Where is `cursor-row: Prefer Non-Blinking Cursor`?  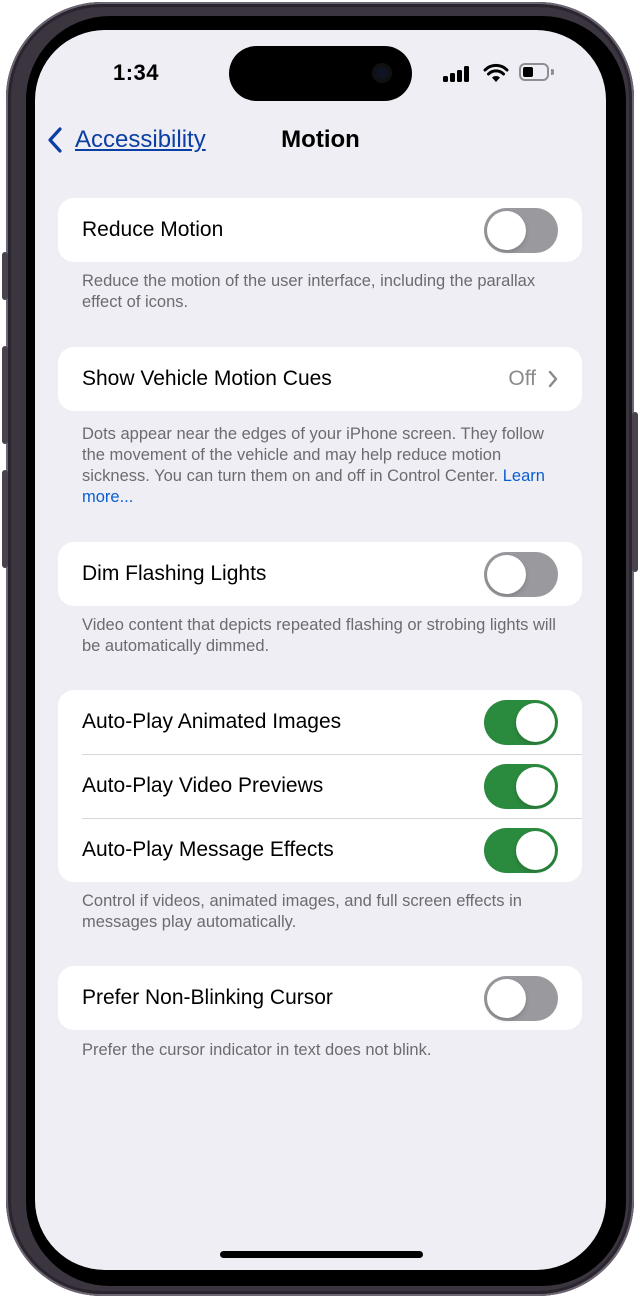
cursor-row: Prefer Non-Blinking Cursor is located at coordinates (320, 998).